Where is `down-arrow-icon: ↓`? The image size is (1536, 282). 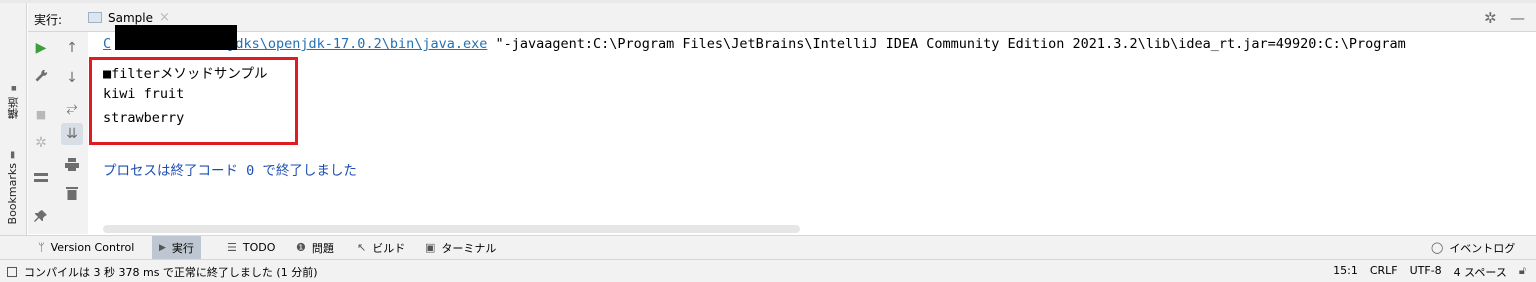
down-arrow-icon: ↓ is located at coordinates (72, 78).